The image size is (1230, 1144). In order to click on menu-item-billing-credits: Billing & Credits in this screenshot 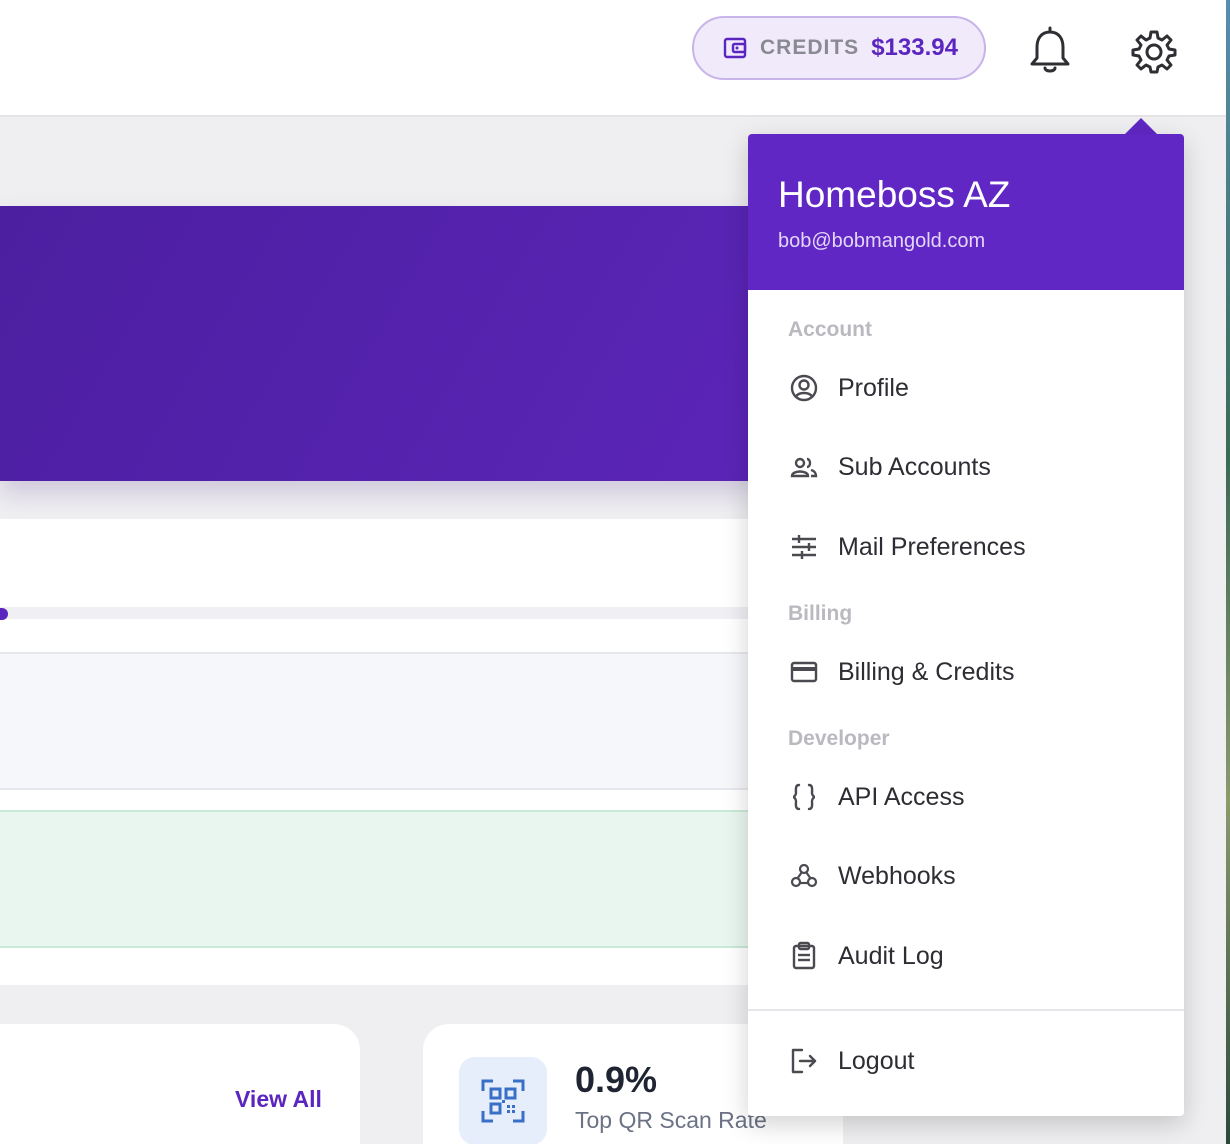, I will do `click(966, 672)`.